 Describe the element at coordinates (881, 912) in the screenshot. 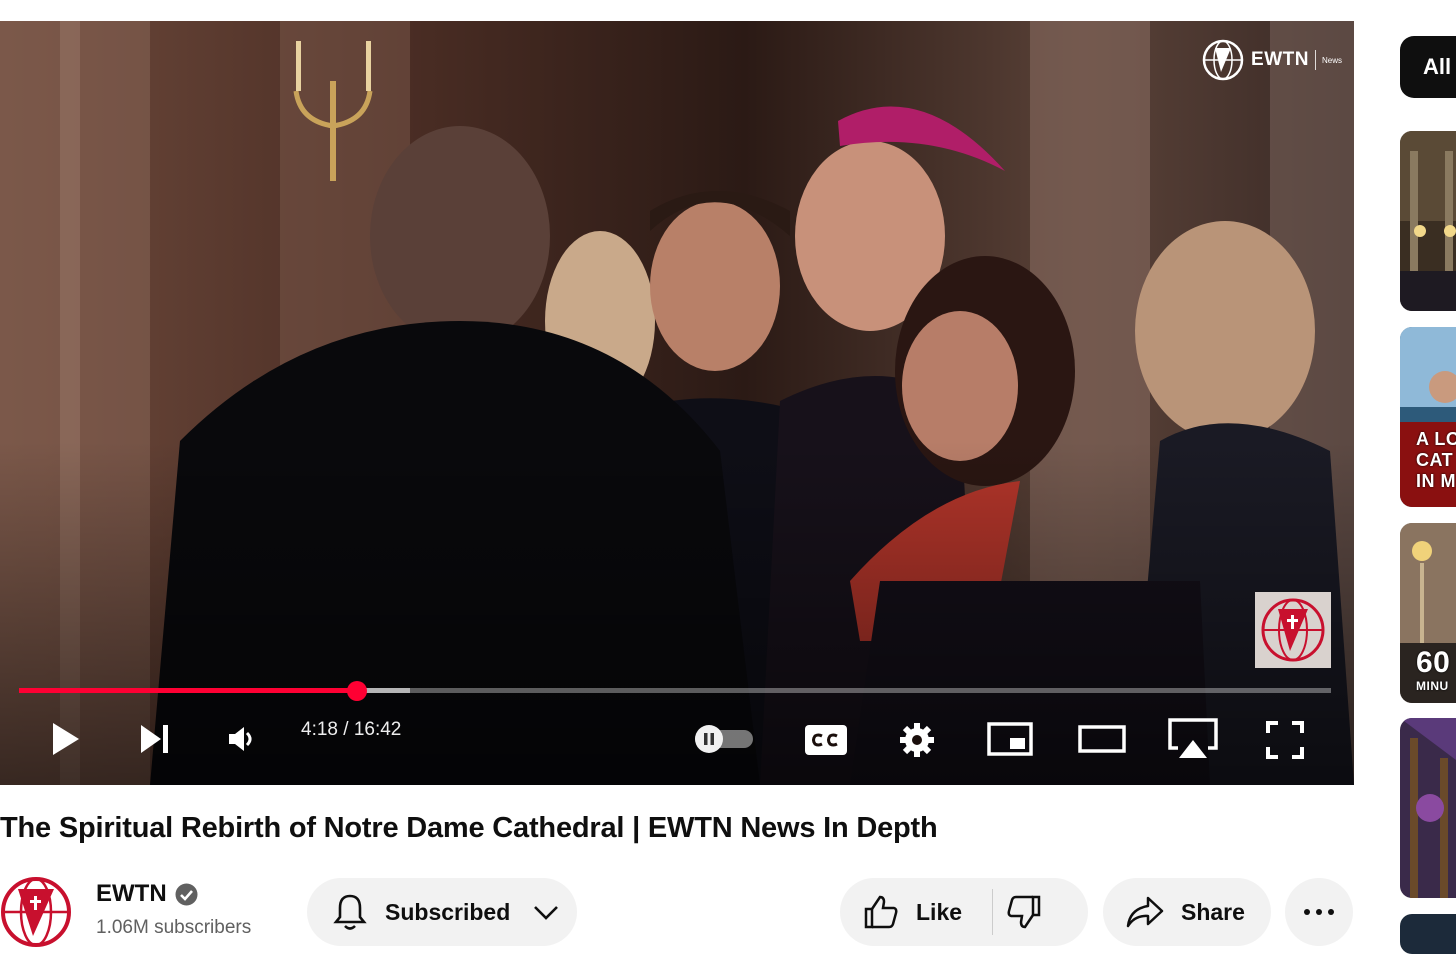

I see `thumbs-up-icon` at that location.